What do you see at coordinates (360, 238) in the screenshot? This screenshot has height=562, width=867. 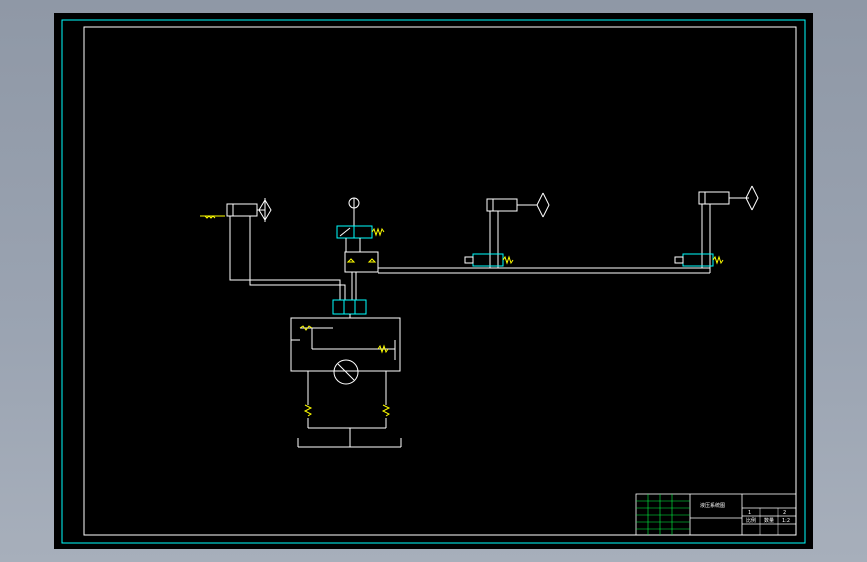 I see `directional-valve` at bounding box center [360, 238].